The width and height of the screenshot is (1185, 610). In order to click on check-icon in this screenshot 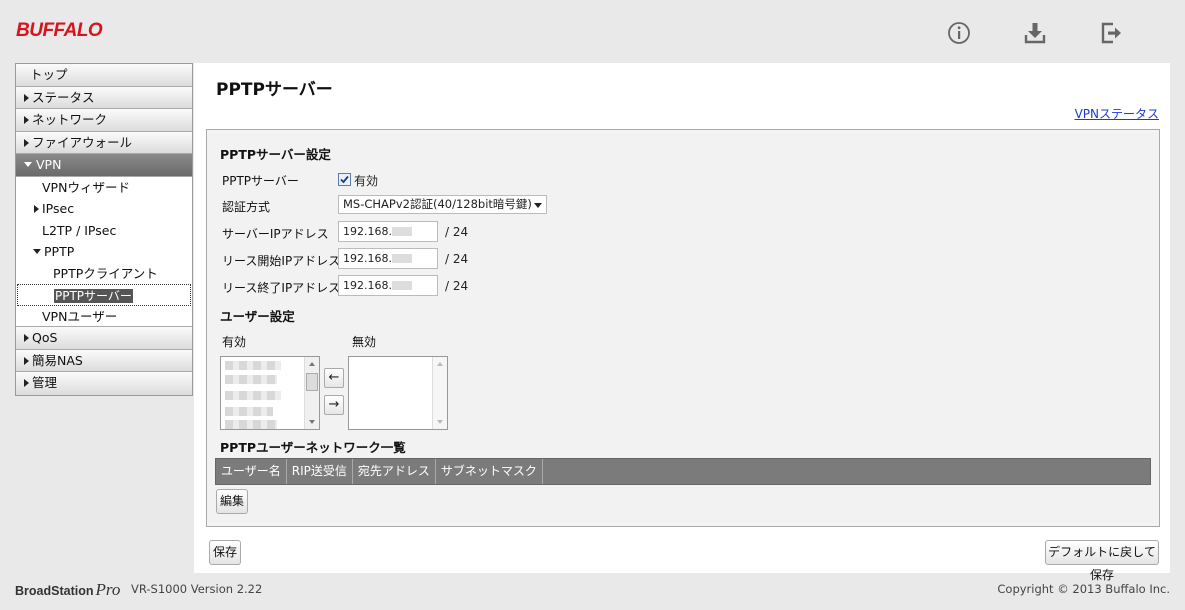, I will do `click(344, 179)`.